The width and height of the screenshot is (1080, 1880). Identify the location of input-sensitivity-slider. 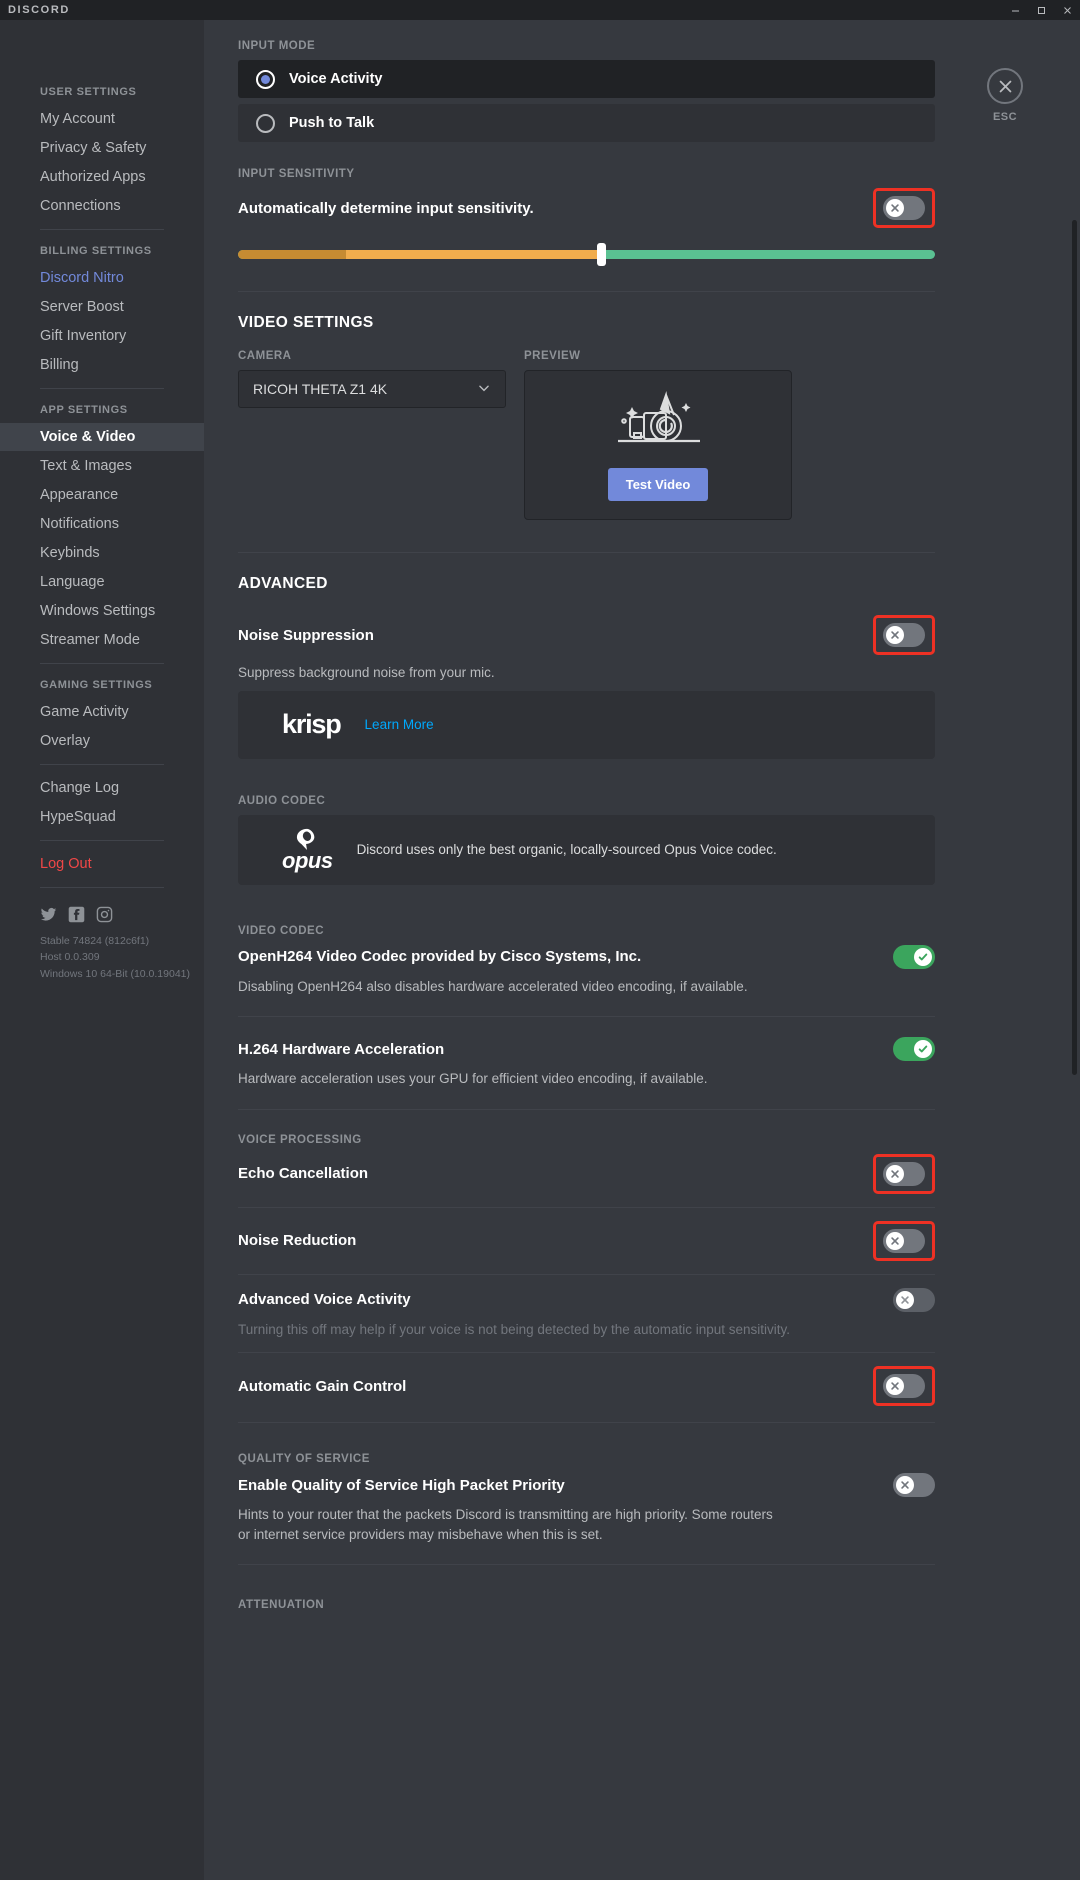
(586, 254).